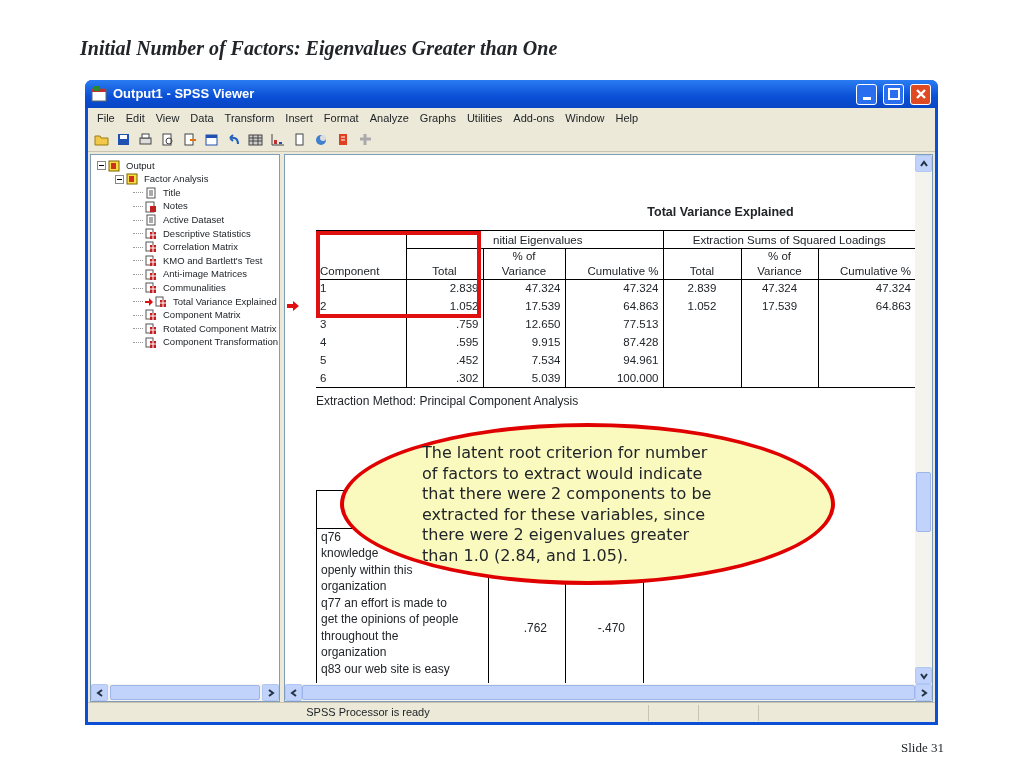 Image resolution: width=1024 pixels, height=768 pixels. What do you see at coordinates (277, 139) in the screenshot?
I see `chart-icon` at bounding box center [277, 139].